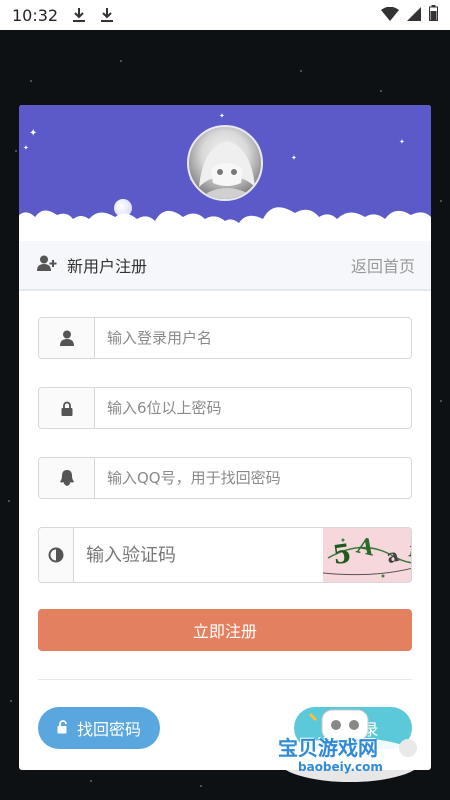 The image size is (450, 800). Describe the element at coordinates (67, 478) in the screenshot. I see `qq-icon` at that location.